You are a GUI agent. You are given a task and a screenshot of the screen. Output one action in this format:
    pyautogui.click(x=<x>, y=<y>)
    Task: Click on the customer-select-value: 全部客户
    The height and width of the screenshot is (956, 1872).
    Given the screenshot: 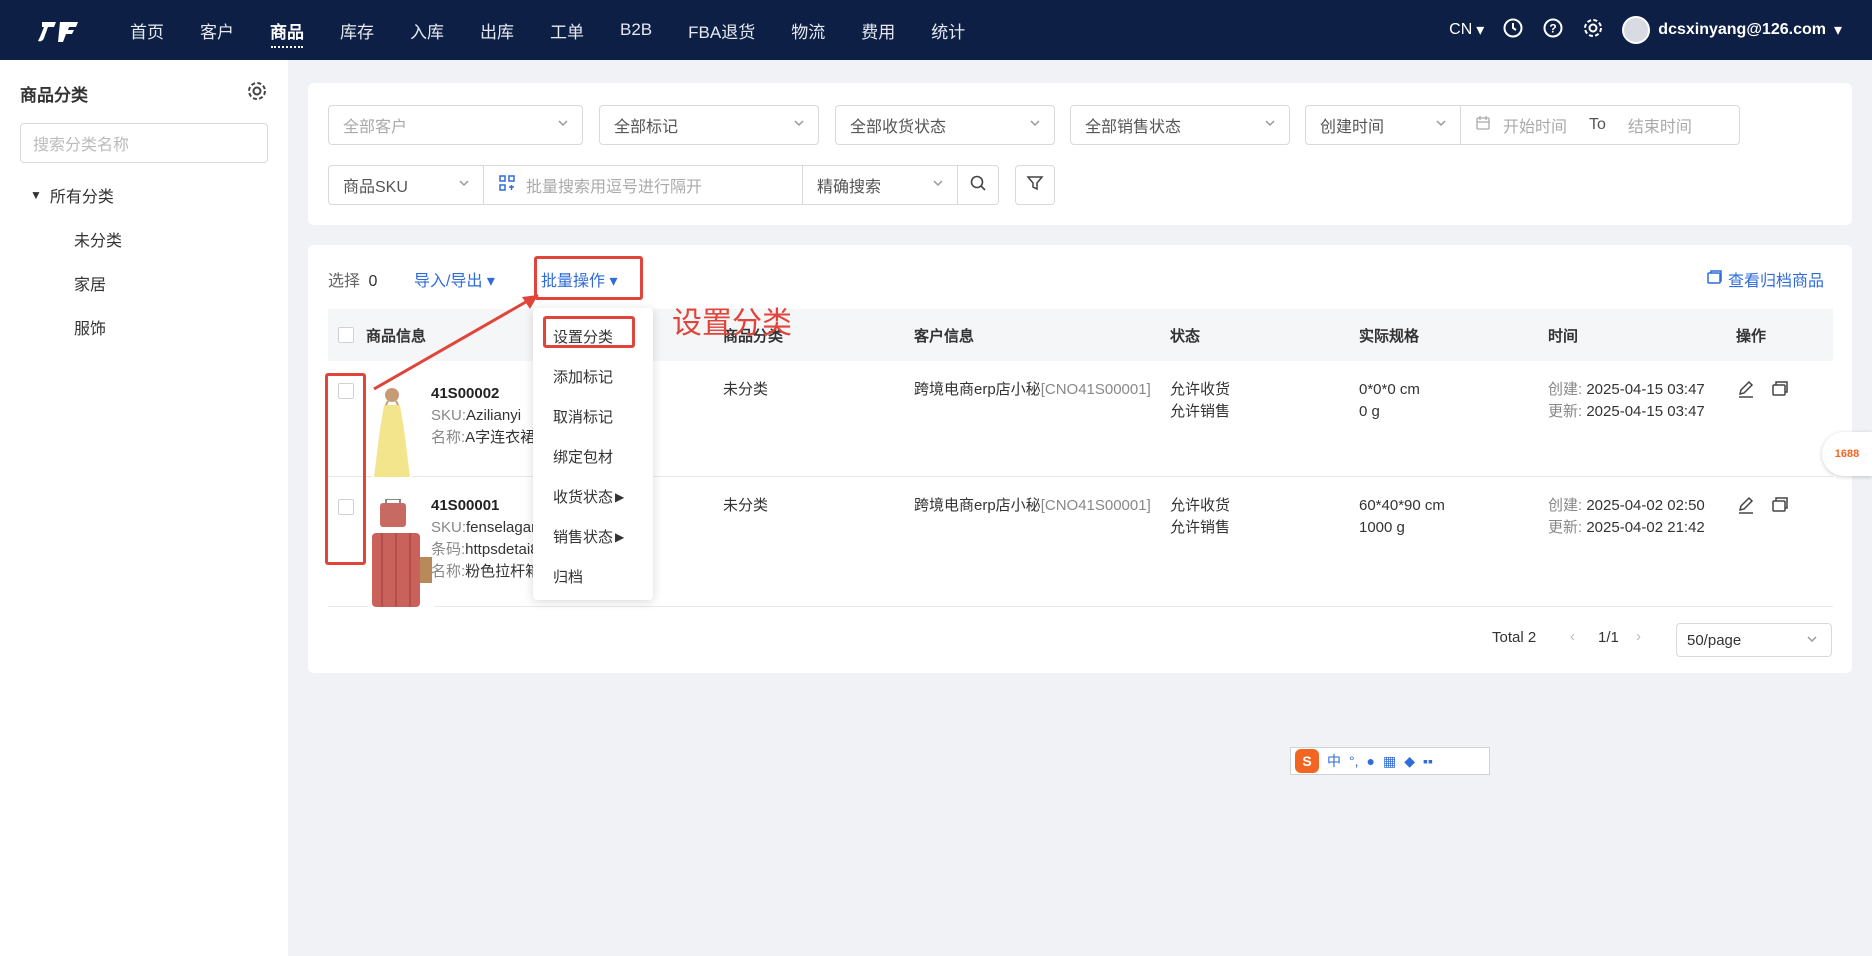 What is the action you would take?
    pyautogui.click(x=375, y=127)
    